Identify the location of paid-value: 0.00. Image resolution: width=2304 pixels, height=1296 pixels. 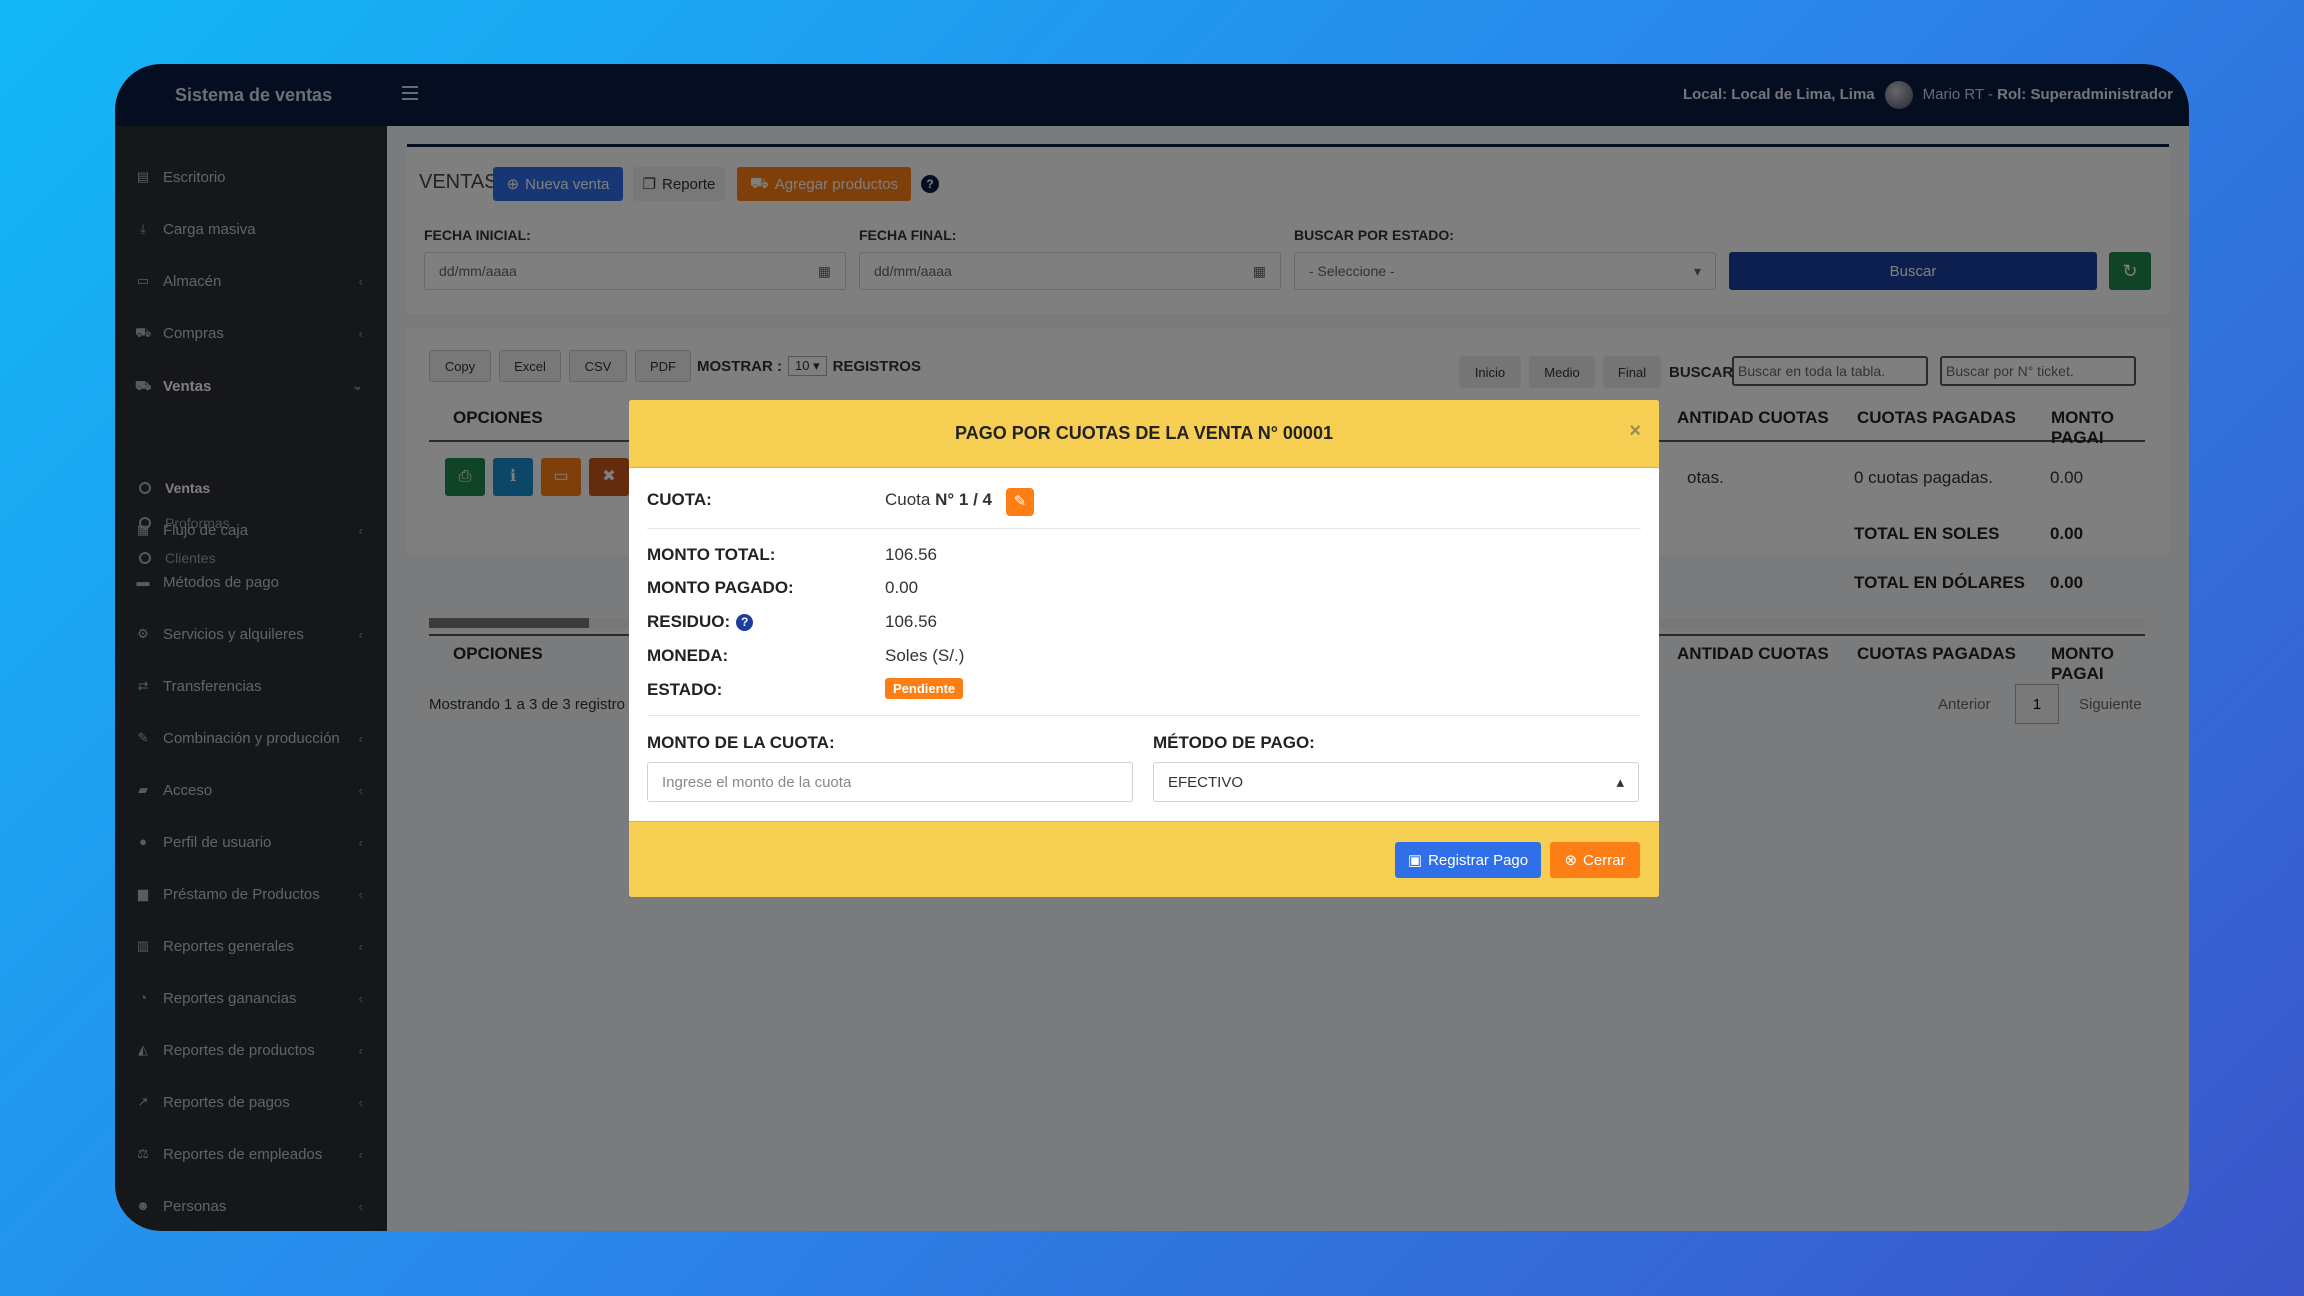
(902, 587).